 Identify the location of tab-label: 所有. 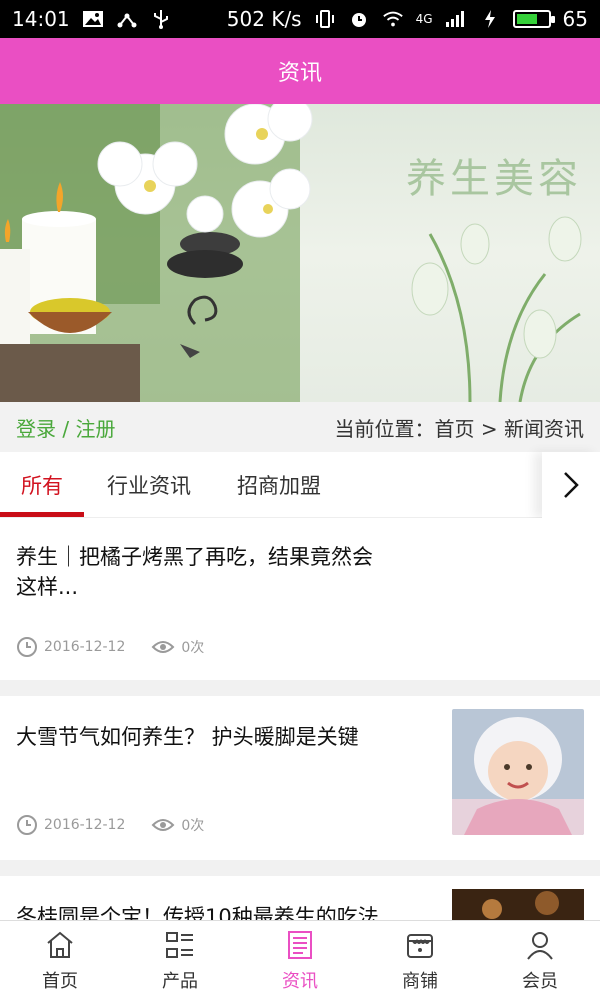
(42, 486).